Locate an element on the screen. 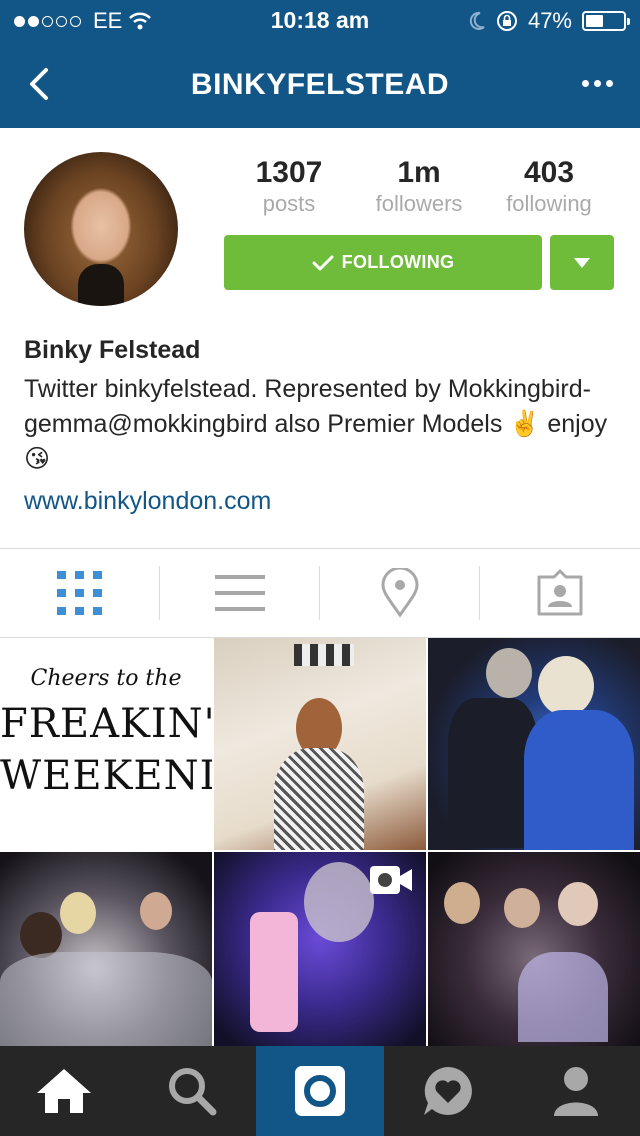 This screenshot has height=1136, width=640. tab-tagged is located at coordinates (560, 593).